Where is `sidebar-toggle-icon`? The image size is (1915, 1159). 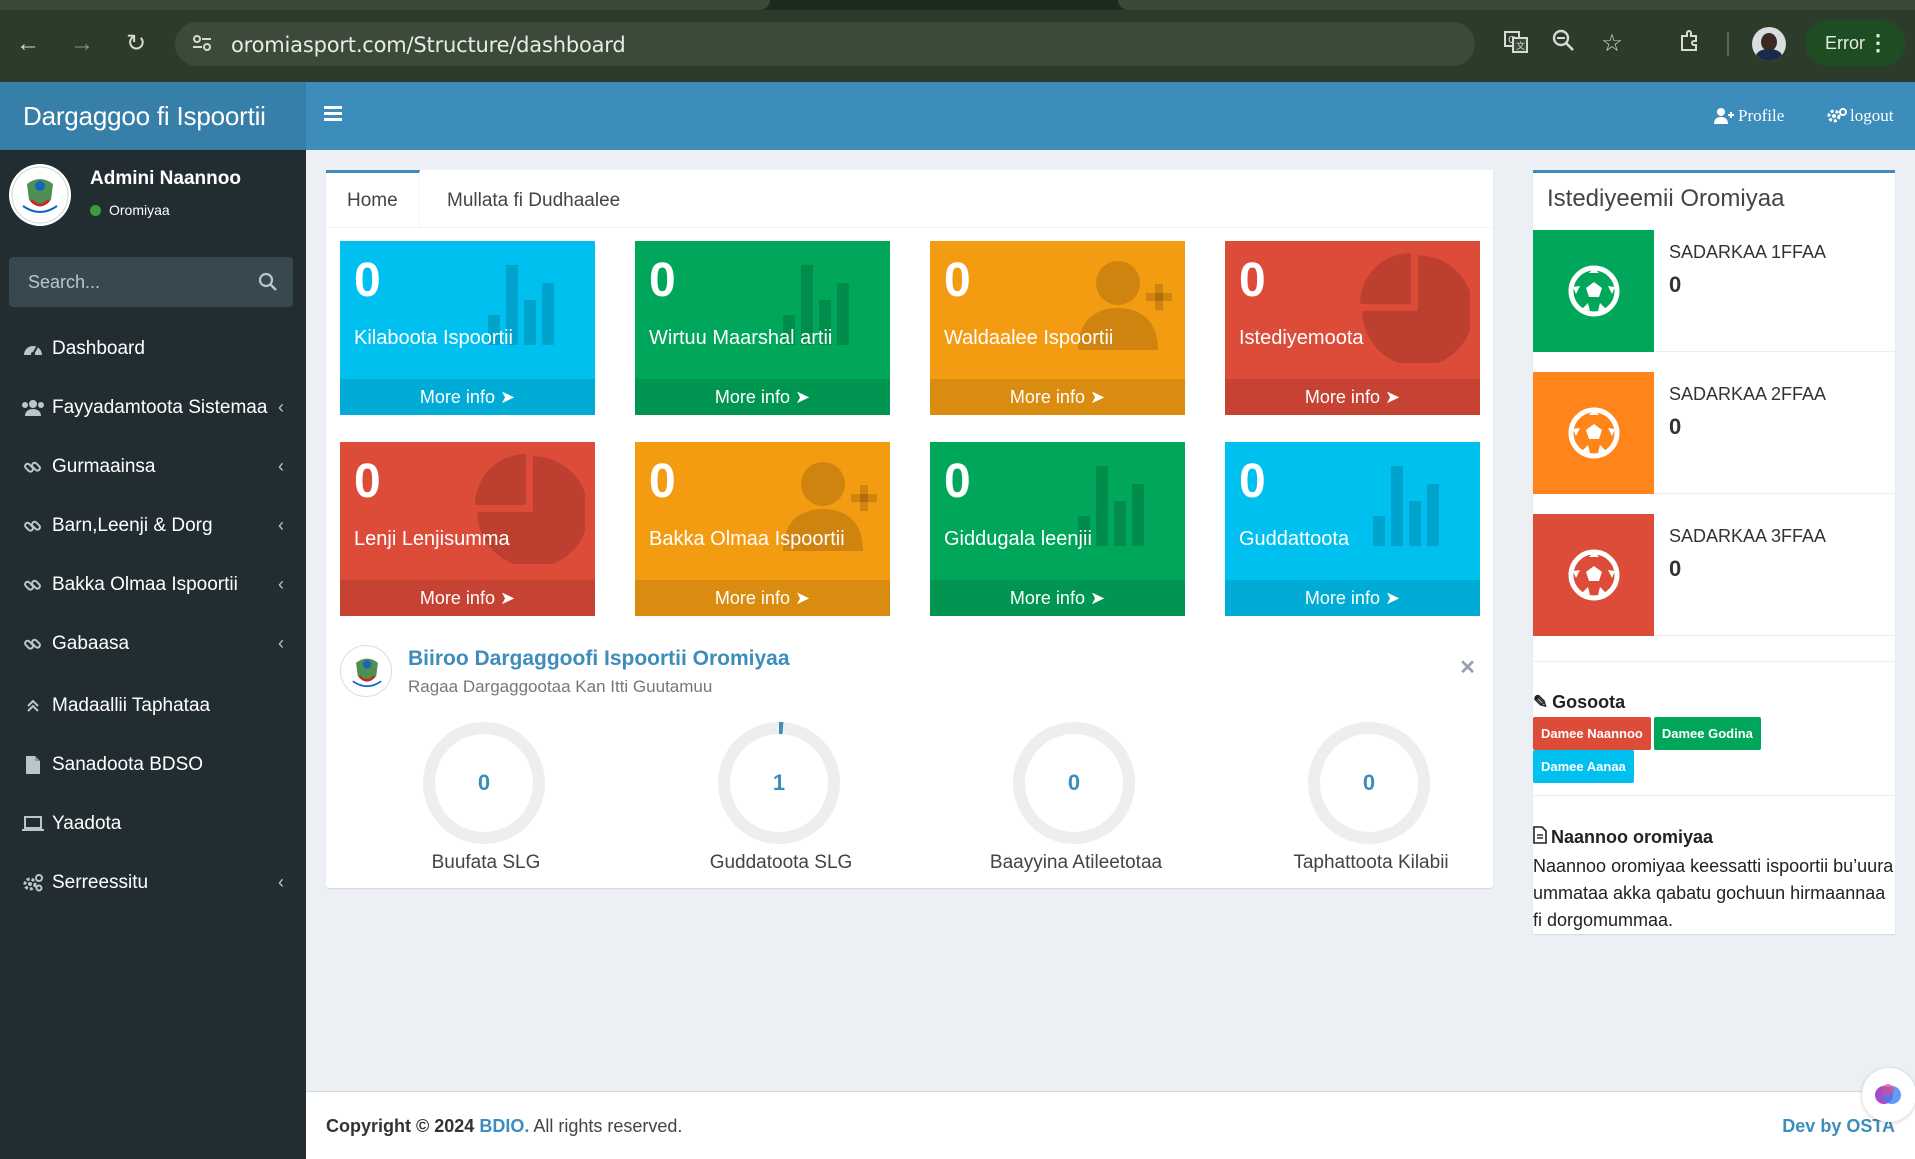 sidebar-toggle-icon is located at coordinates (335, 115).